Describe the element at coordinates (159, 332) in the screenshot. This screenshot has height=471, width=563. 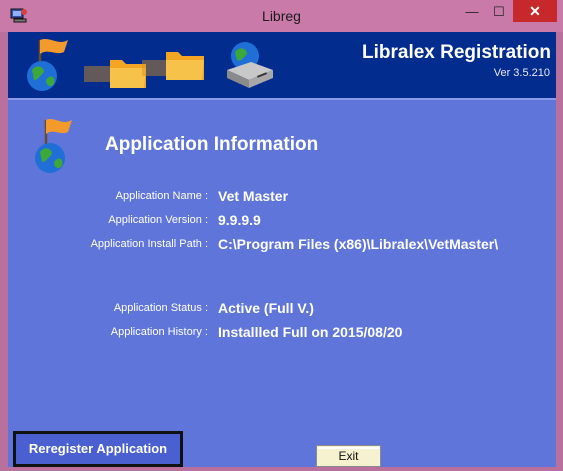
I see `field-label: Application History :` at that location.